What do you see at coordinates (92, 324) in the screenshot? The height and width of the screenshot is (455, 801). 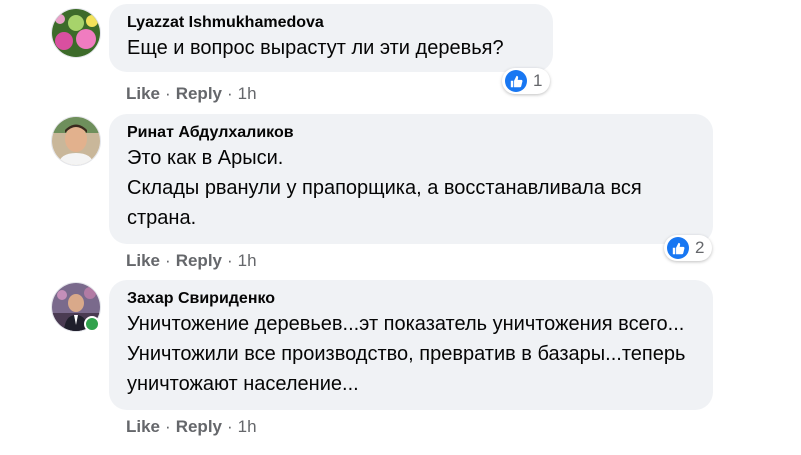 I see `online-status-indicator` at bounding box center [92, 324].